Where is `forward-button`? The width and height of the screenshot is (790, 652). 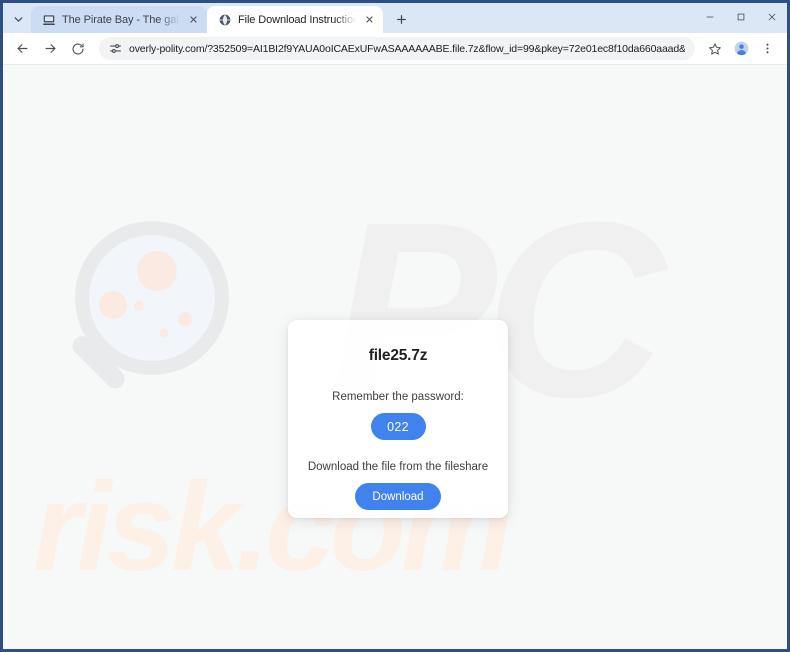 forward-button is located at coordinates (50, 49).